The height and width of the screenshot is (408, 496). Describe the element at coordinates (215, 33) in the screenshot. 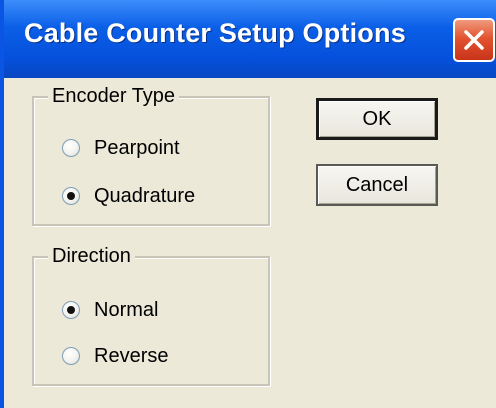

I see `window-title: Cable Counter Setup Options` at that location.